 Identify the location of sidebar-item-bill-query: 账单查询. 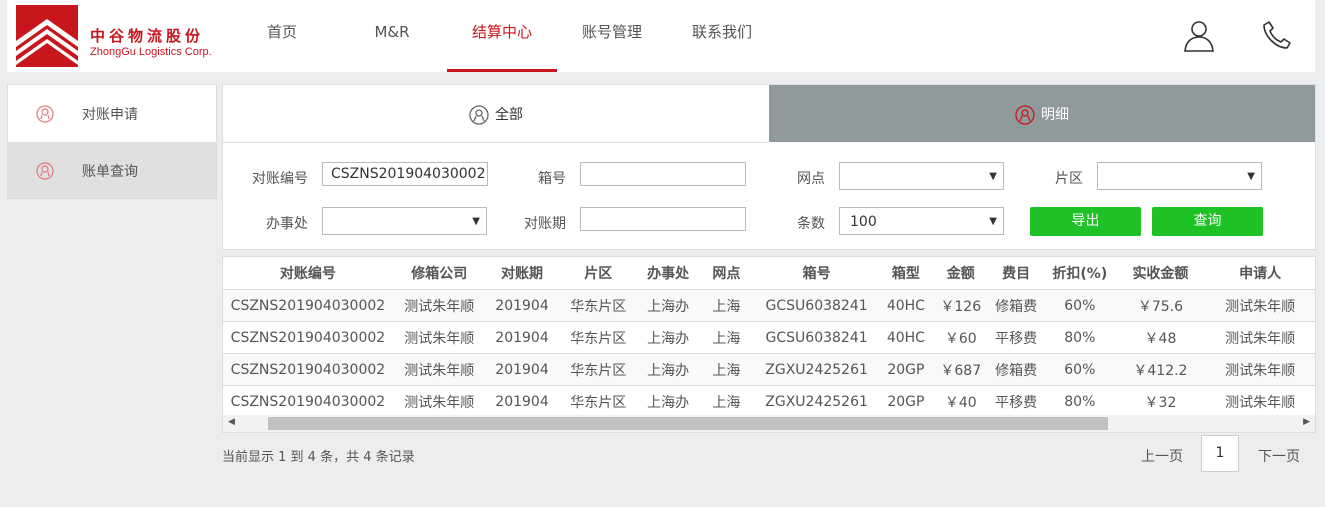
(112, 170).